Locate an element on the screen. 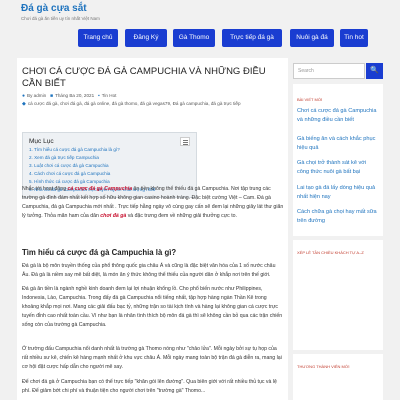 The width and height of the screenshot is (400, 400). toc-item-4: 4. Cách chơi cá cược đá gà Campuchia is located at coordinates (69, 173).